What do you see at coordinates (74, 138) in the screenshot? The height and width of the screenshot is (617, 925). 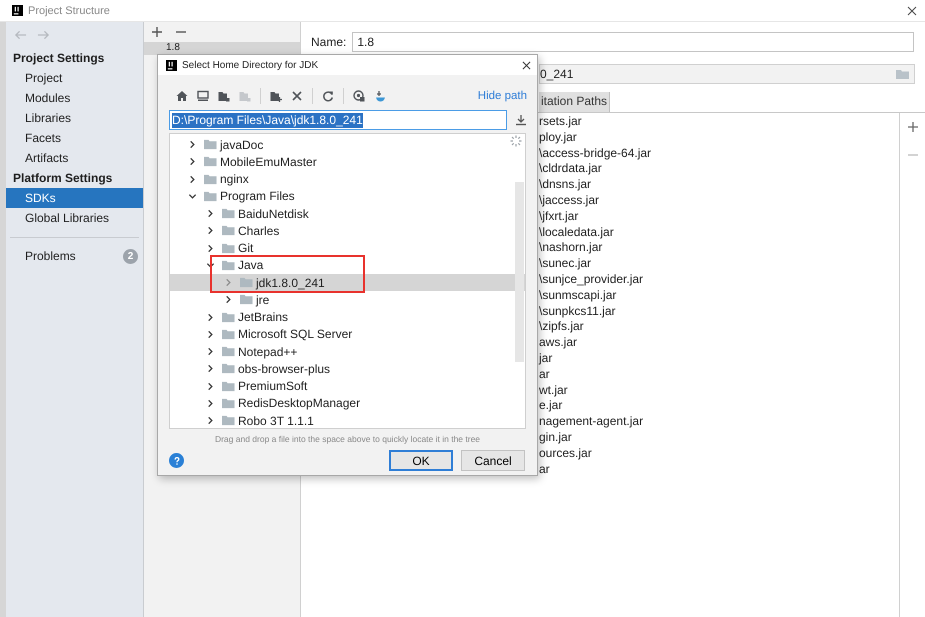 I see `sidebar-item: Facets` at bounding box center [74, 138].